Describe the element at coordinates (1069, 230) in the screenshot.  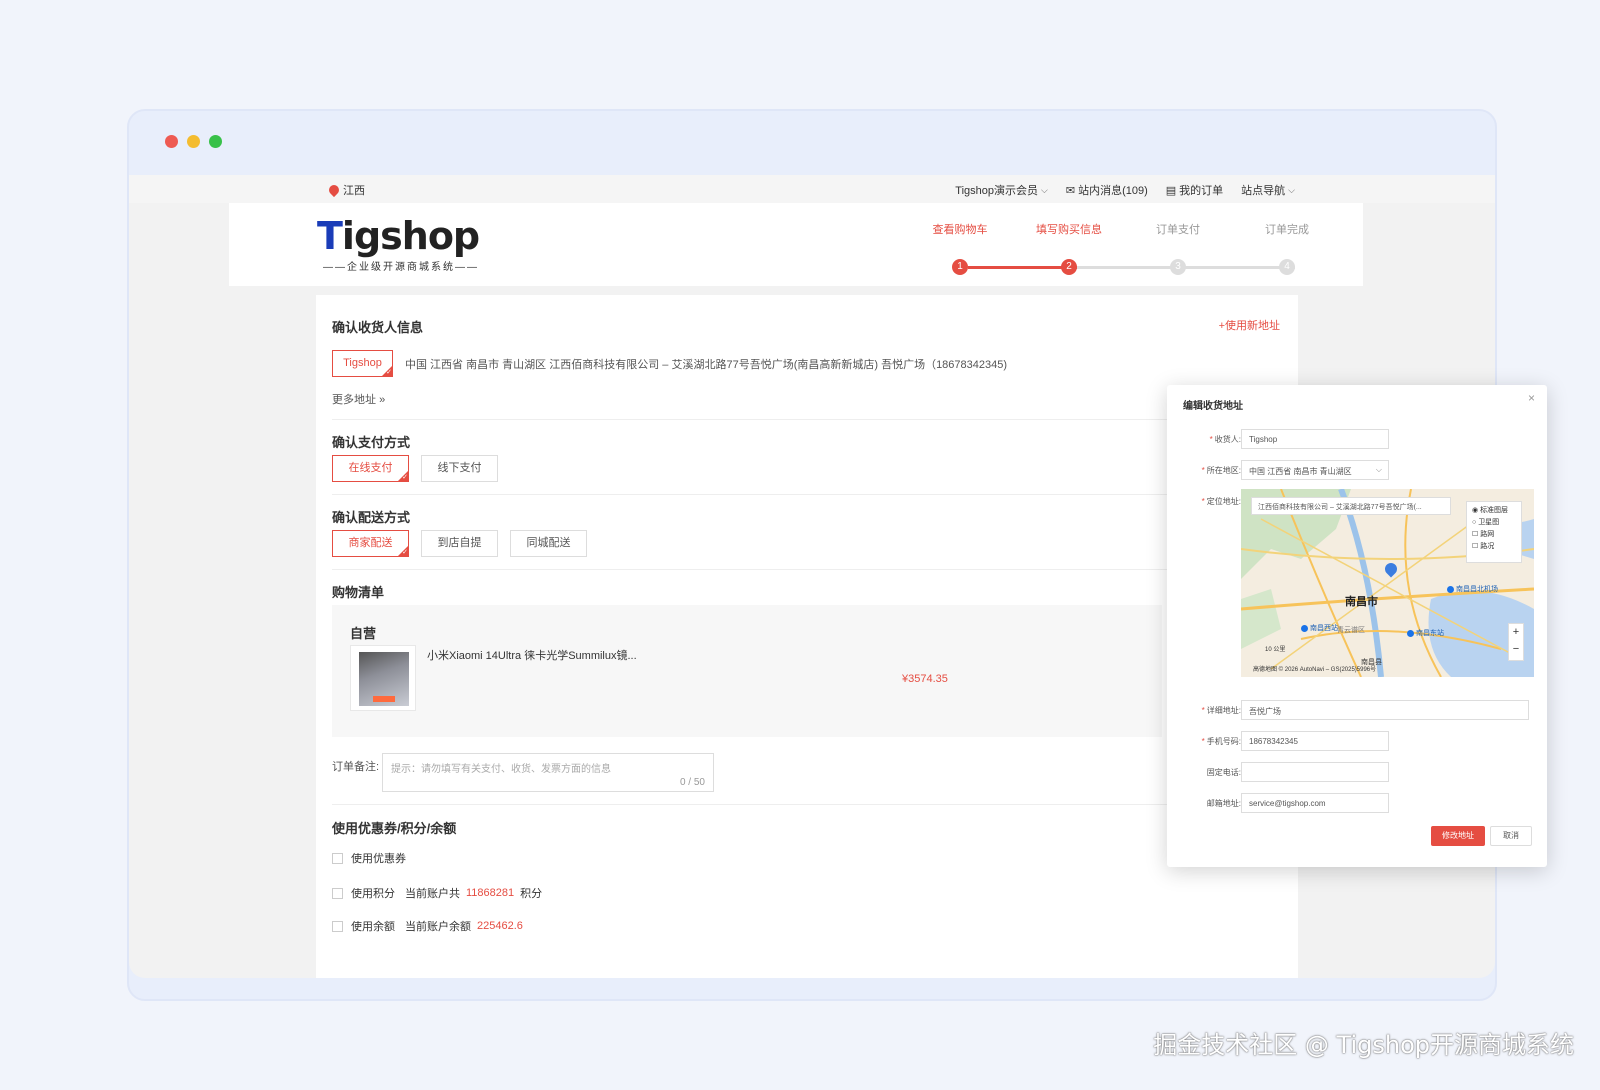
I see `step-label-2: 填写购买信息` at that location.